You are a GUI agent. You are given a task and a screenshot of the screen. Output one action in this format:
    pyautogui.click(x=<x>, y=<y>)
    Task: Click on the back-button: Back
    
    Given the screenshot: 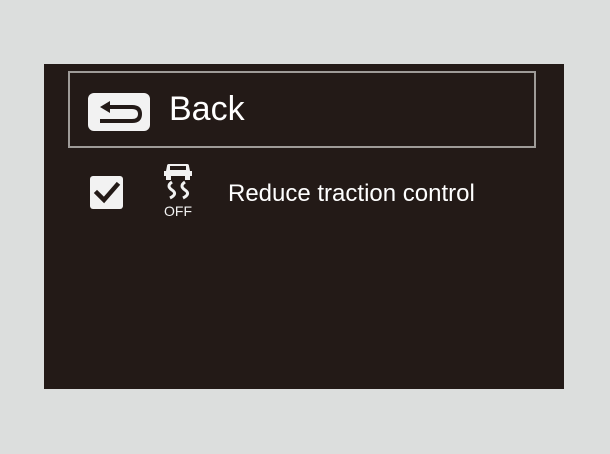 What is the action you would take?
    pyautogui.click(x=302, y=109)
    